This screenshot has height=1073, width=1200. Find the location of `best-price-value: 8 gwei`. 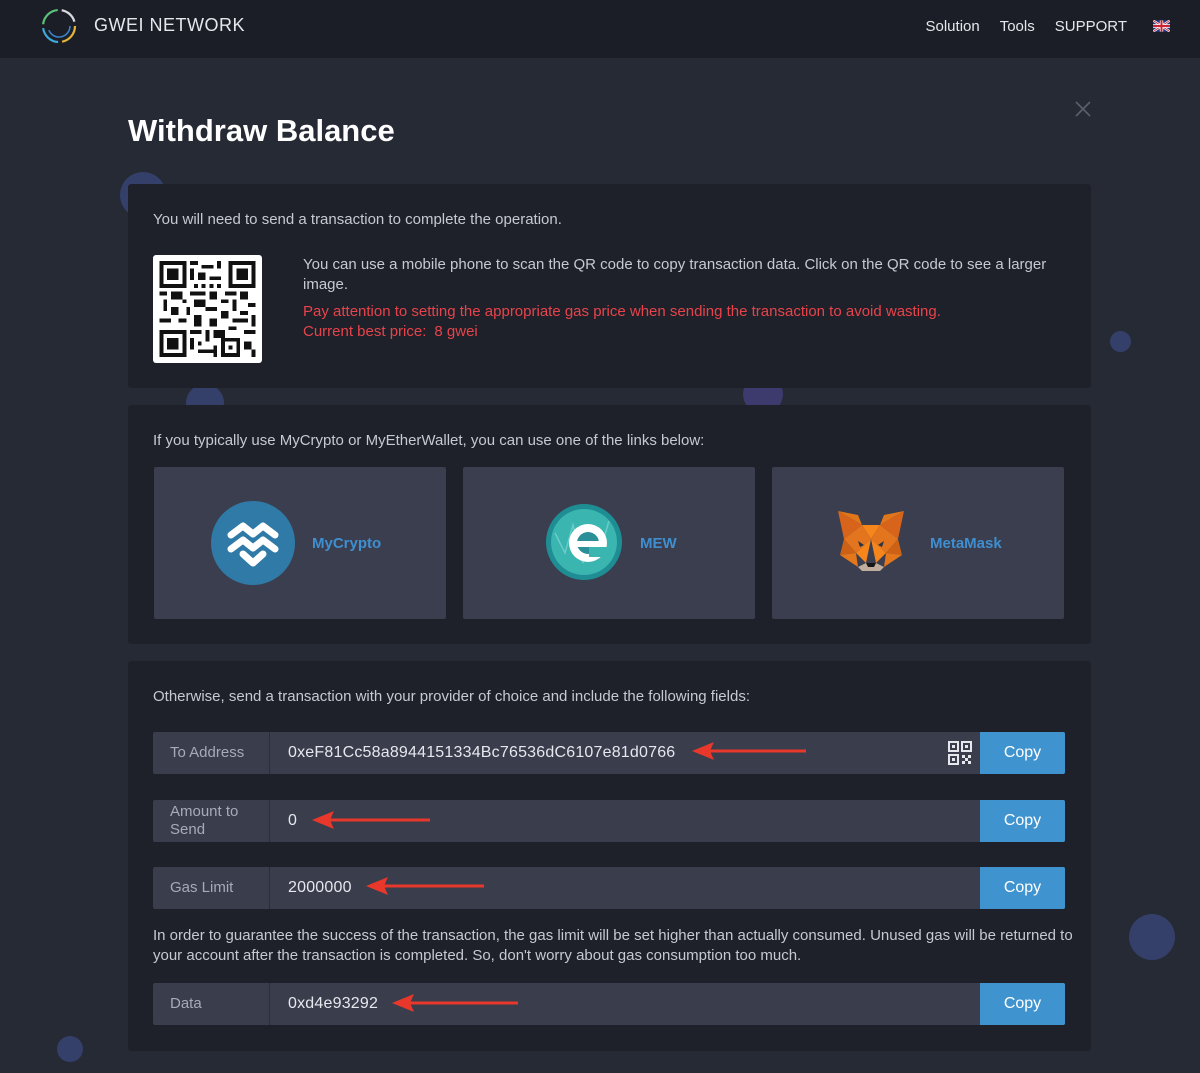

best-price-value: 8 gwei is located at coordinates (456, 331).